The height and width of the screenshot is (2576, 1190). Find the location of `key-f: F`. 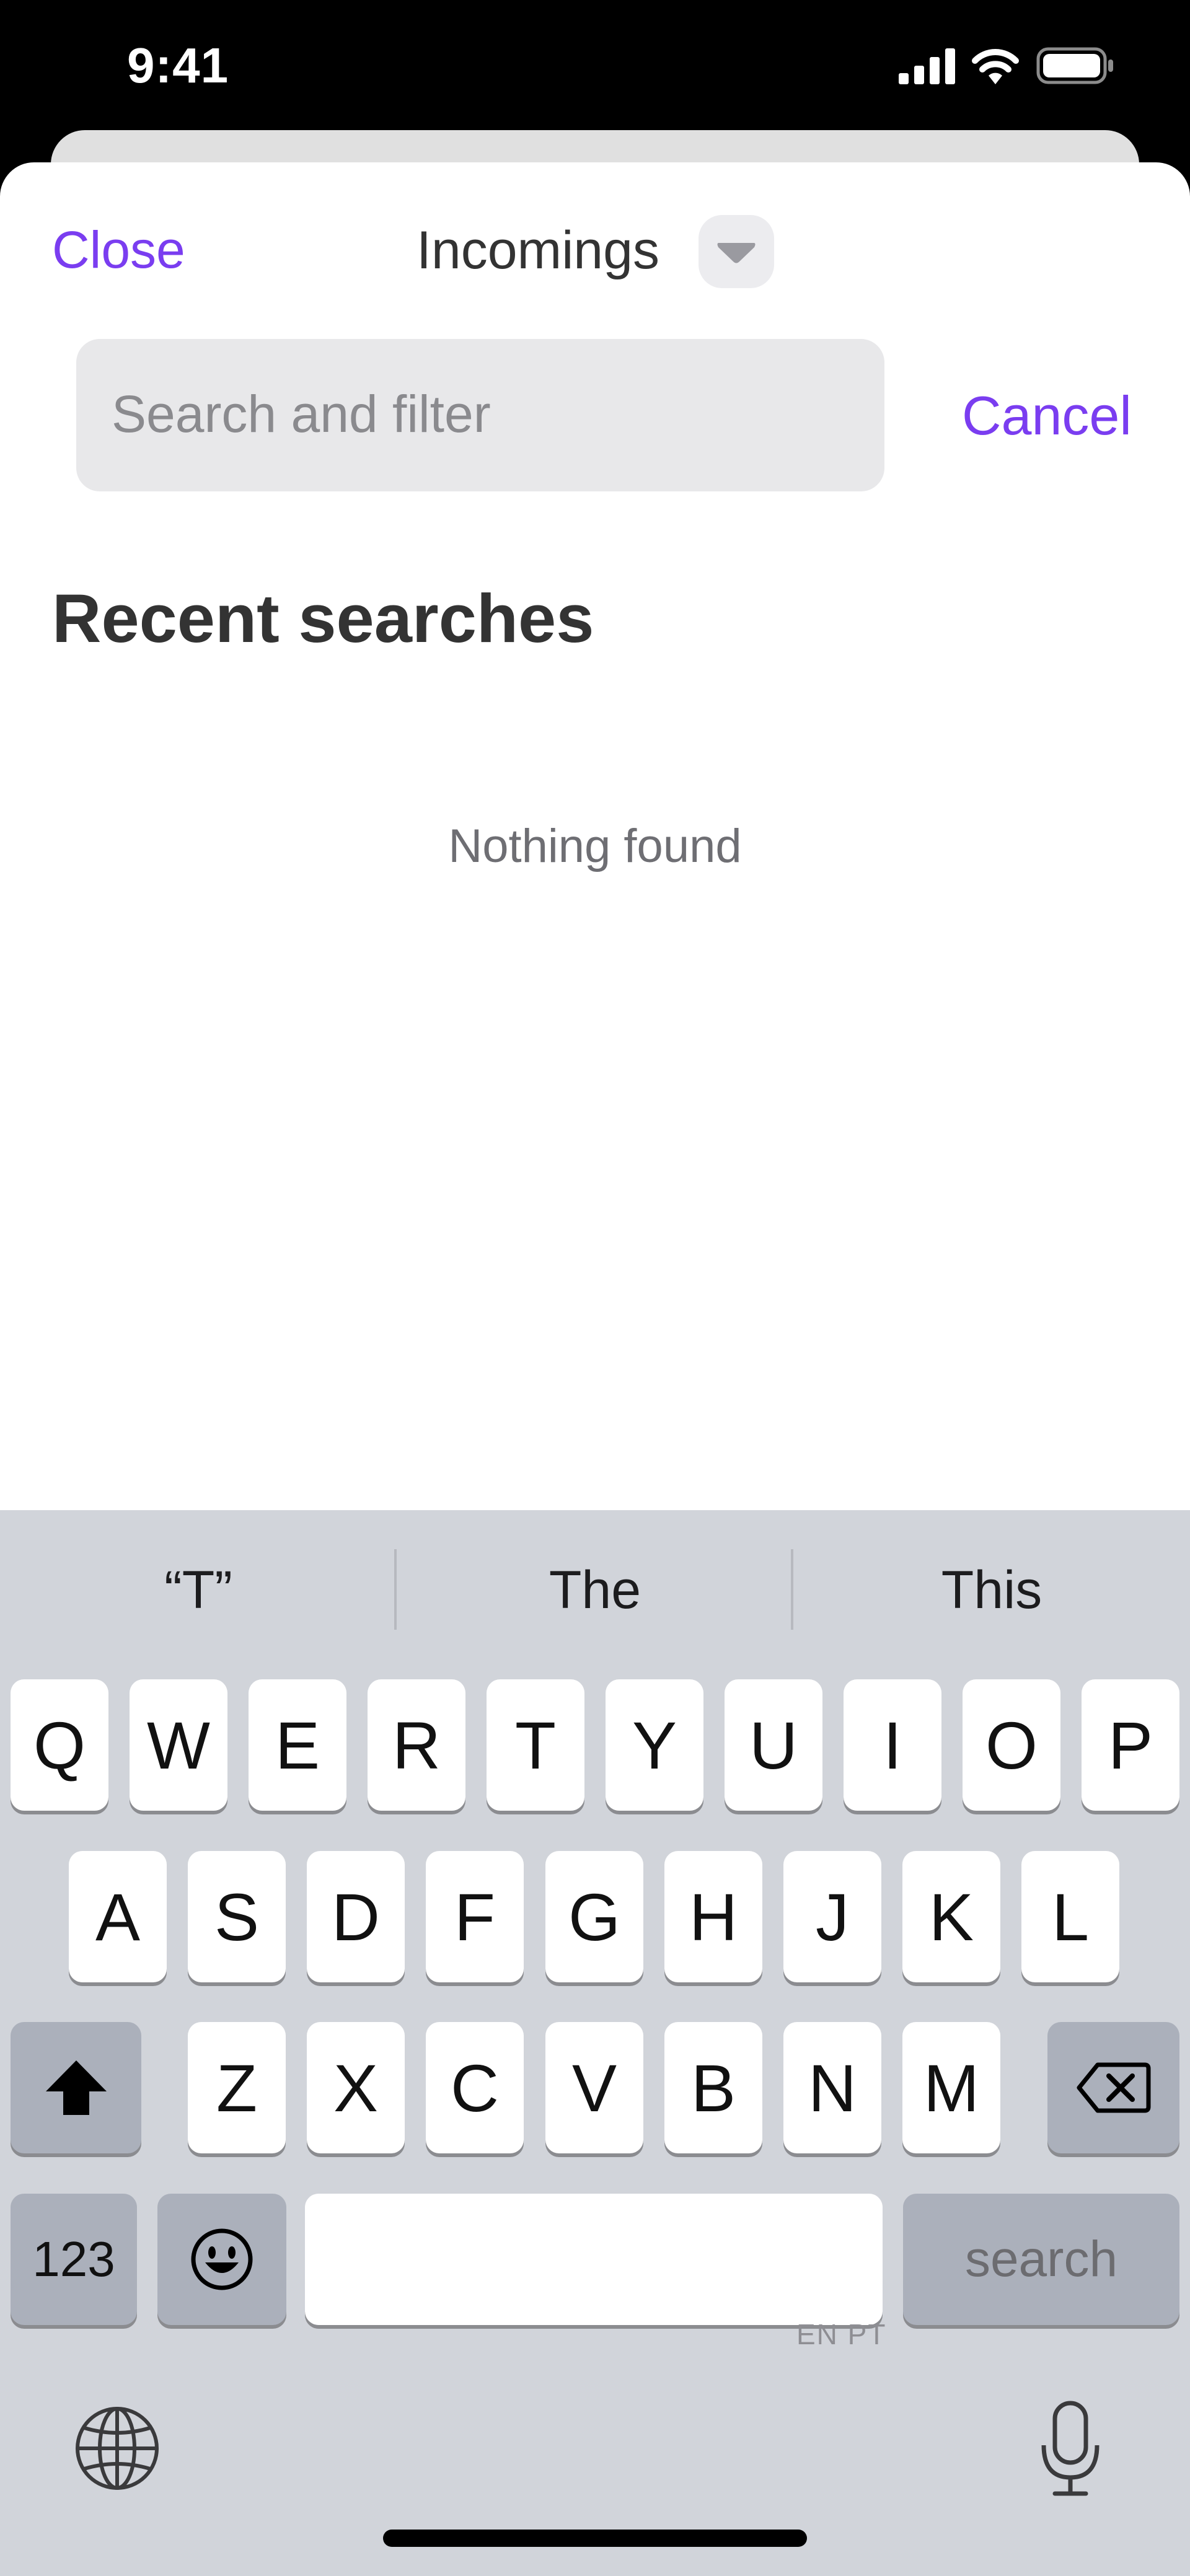

key-f: F is located at coordinates (475, 1917).